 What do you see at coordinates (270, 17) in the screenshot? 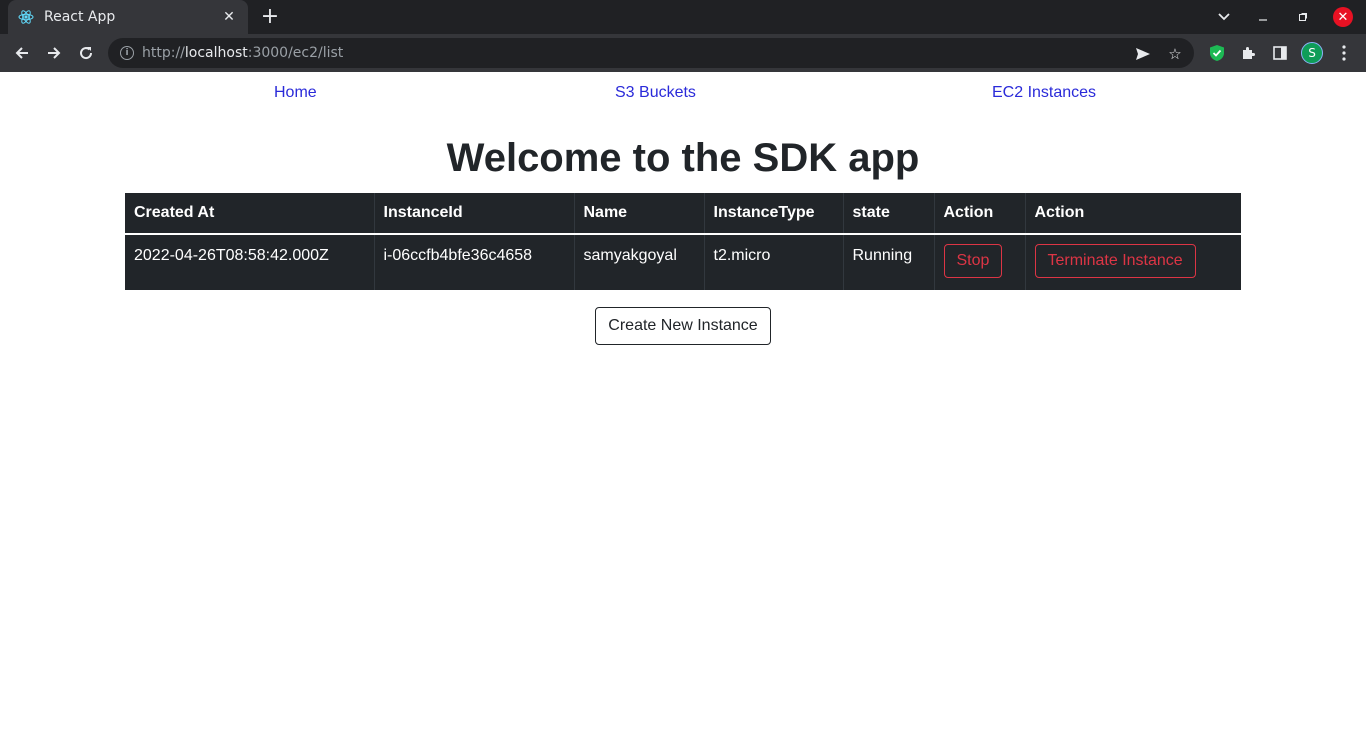
I see `new-tab-button: +` at bounding box center [270, 17].